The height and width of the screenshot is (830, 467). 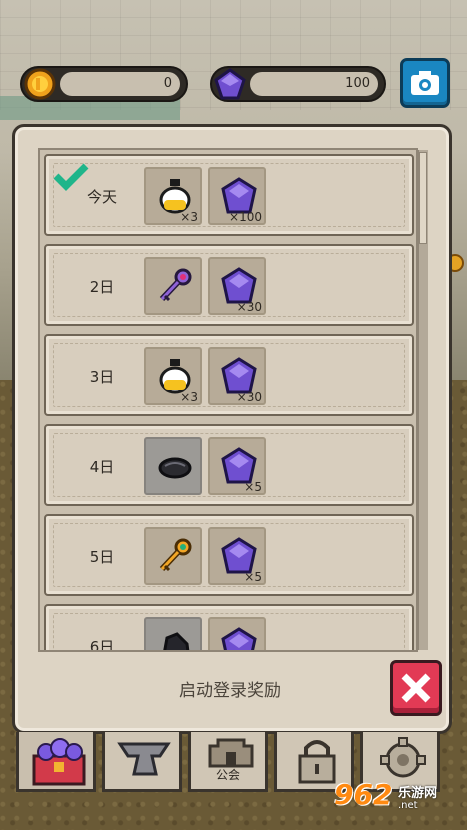 I want to click on tab-label: 公会, so click(x=227, y=775).